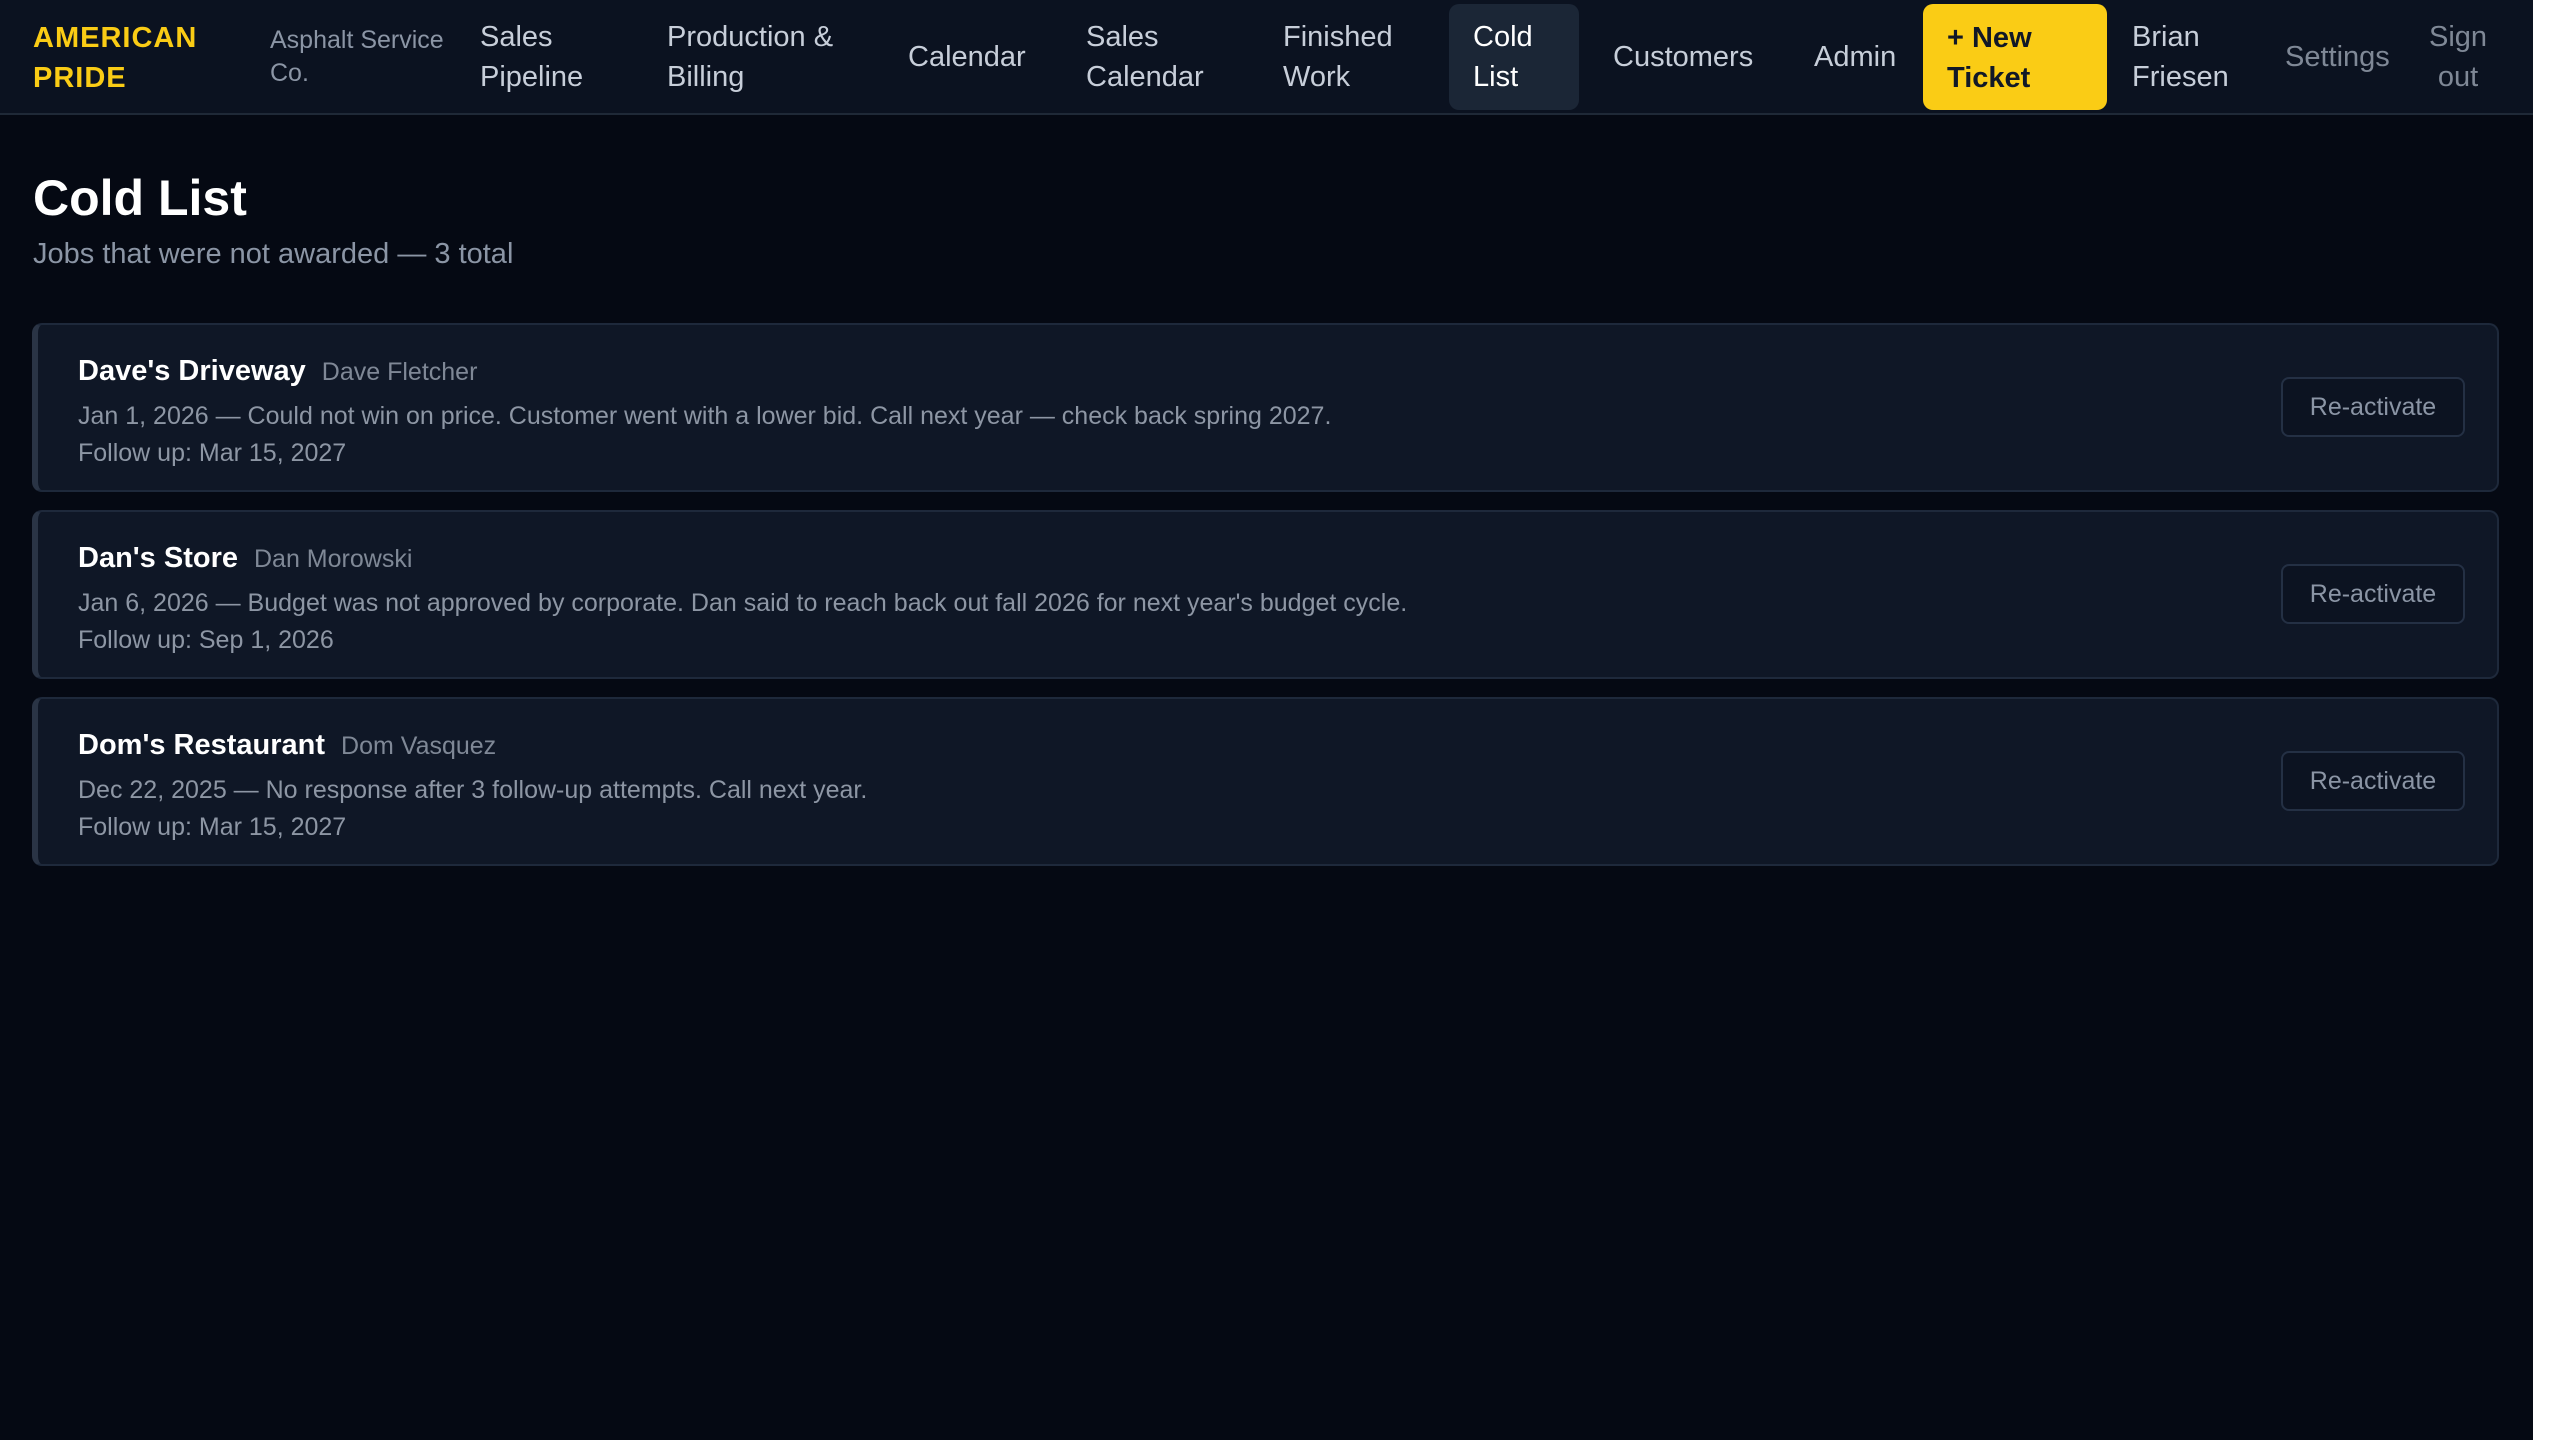  What do you see at coordinates (357, 40) in the screenshot?
I see `company-line1: Asphalt Service` at bounding box center [357, 40].